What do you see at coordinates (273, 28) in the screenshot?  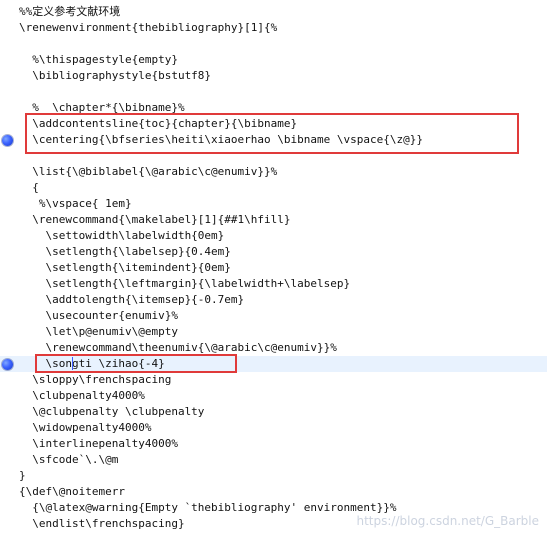 I see `code-line: \renewenvironment{thebibliography}[1]{%` at bounding box center [273, 28].